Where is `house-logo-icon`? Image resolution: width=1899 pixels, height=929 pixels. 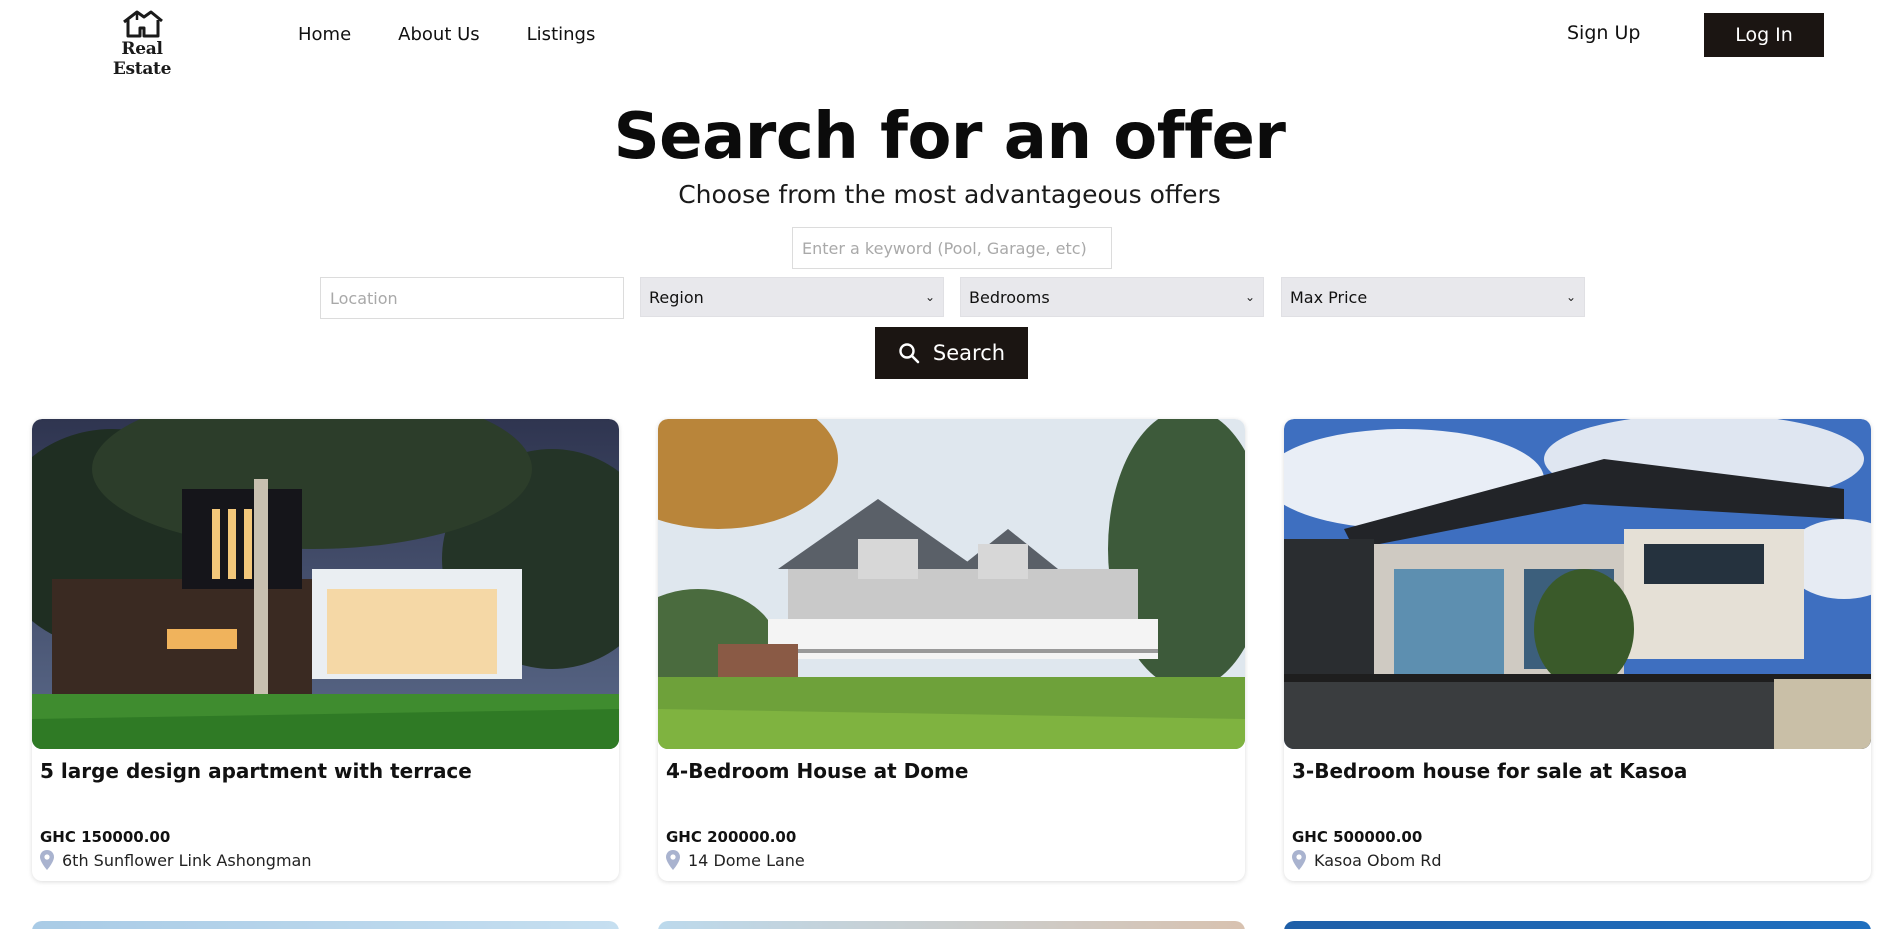 house-logo-icon is located at coordinates (143, 24).